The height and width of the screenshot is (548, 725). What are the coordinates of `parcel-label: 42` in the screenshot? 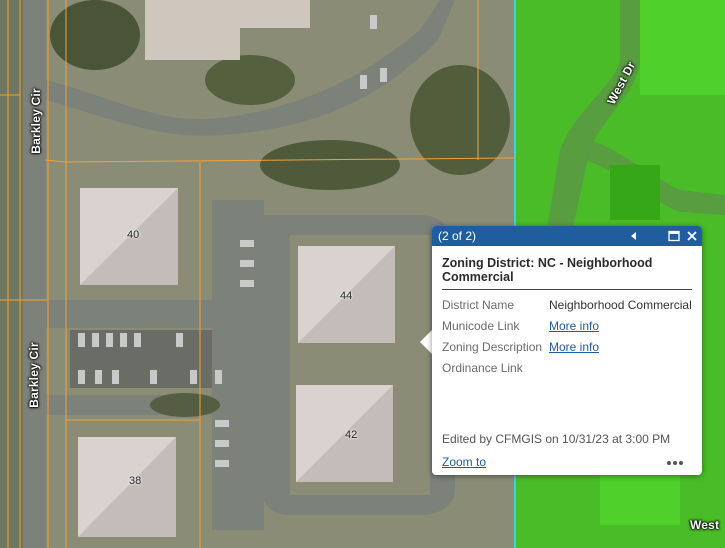 It's located at (351, 435).